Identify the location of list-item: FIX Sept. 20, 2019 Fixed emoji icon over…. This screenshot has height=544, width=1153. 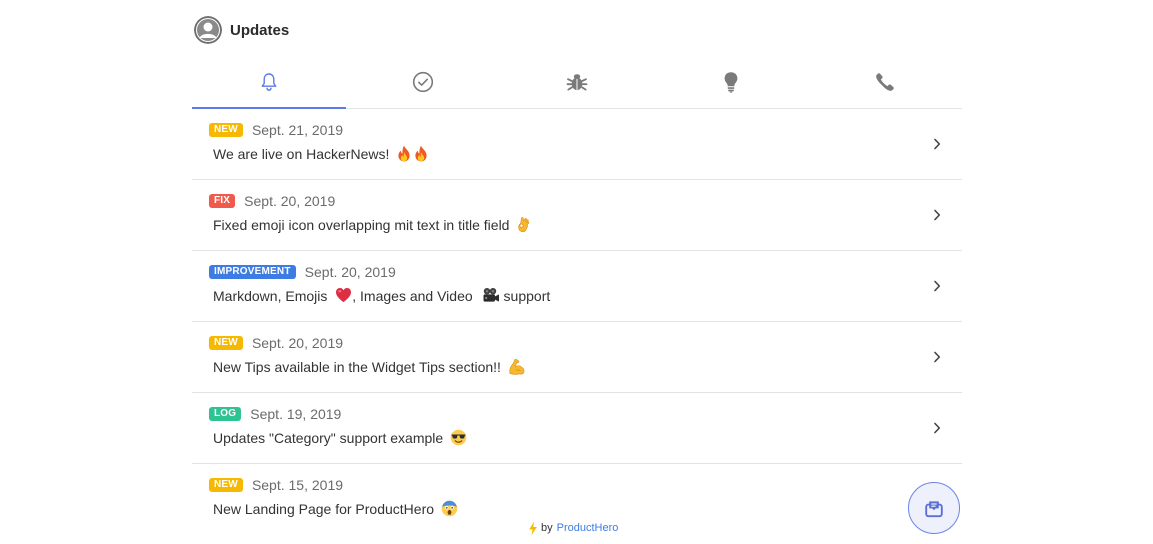
(577, 215).